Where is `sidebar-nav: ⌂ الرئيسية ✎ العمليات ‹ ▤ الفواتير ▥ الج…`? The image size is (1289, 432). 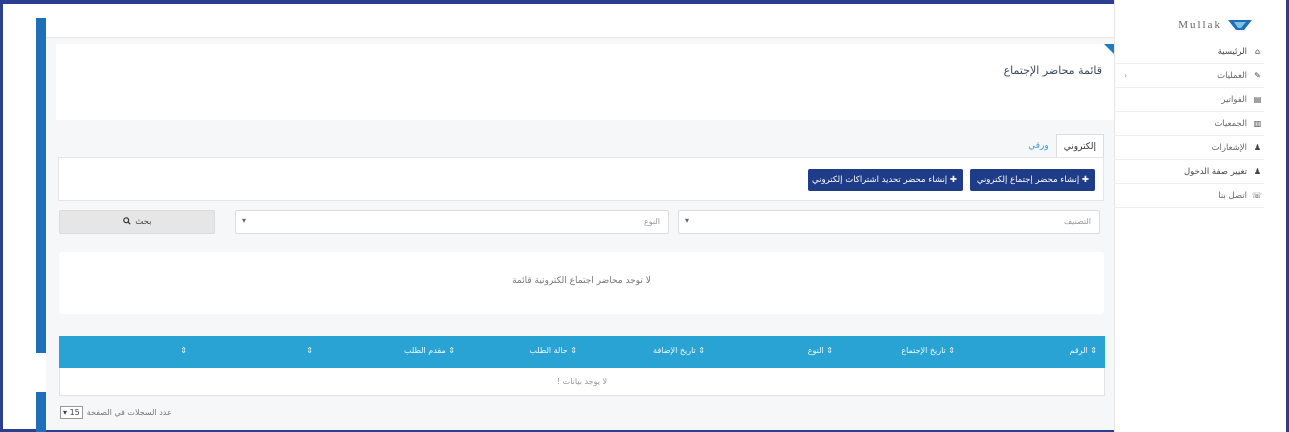 sidebar-nav: ⌂ الرئيسية ✎ العمليات ‹ ▤ الفواتير ▥ الج… is located at coordinates (1189, 124).